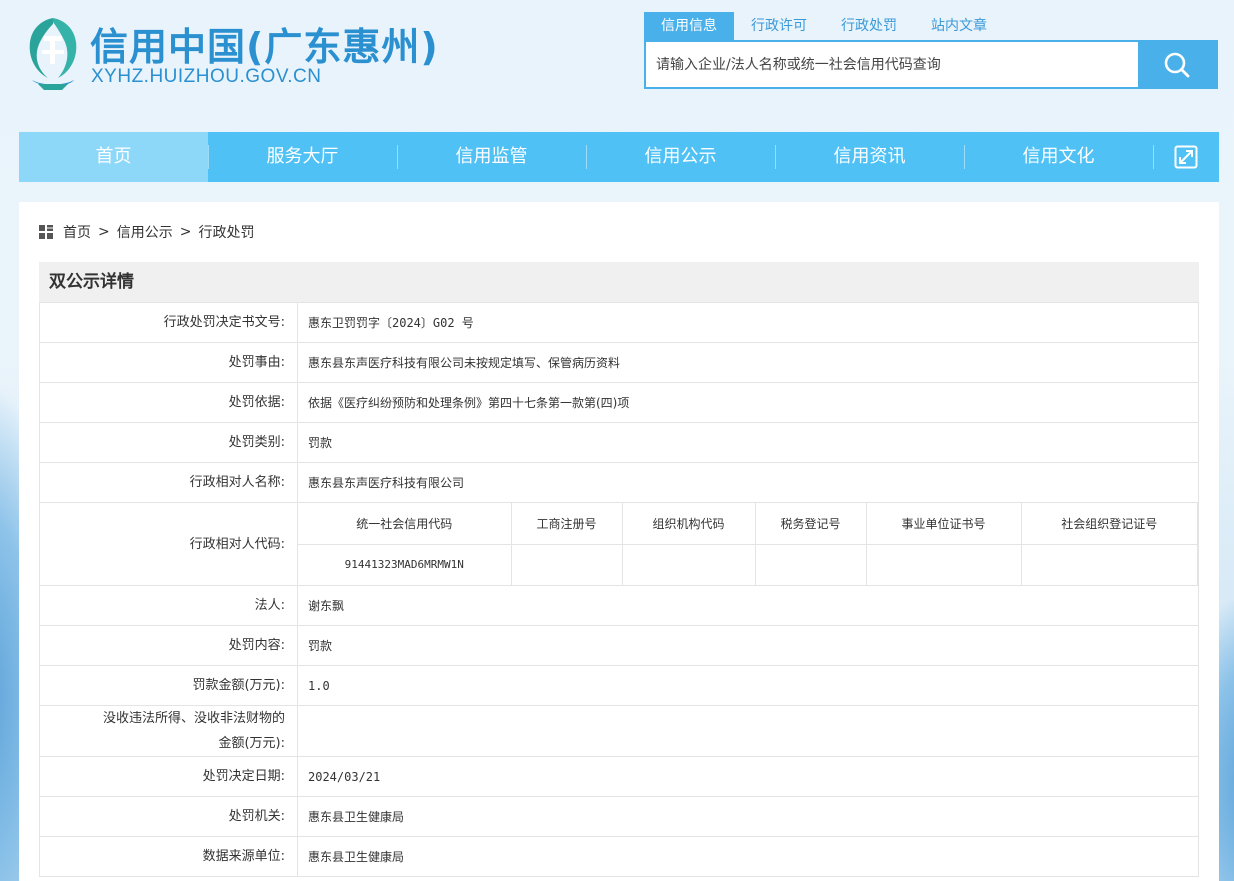 The image size is (1234, 881). Describe the element at coordinates (748, 605) in the screenshot. I see `legal-person-value: 谢东飘` at that location.